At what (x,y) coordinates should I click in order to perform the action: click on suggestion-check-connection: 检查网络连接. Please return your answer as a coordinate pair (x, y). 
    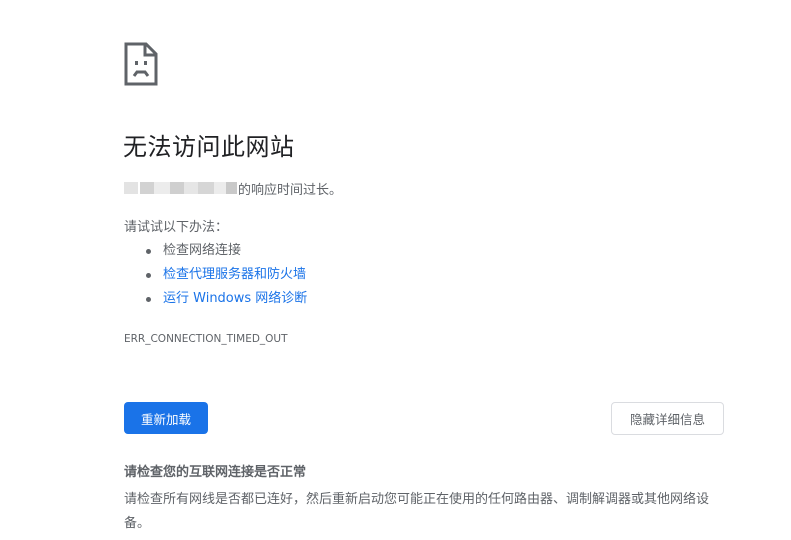
    Looking at the image, I should click on (226, 253).